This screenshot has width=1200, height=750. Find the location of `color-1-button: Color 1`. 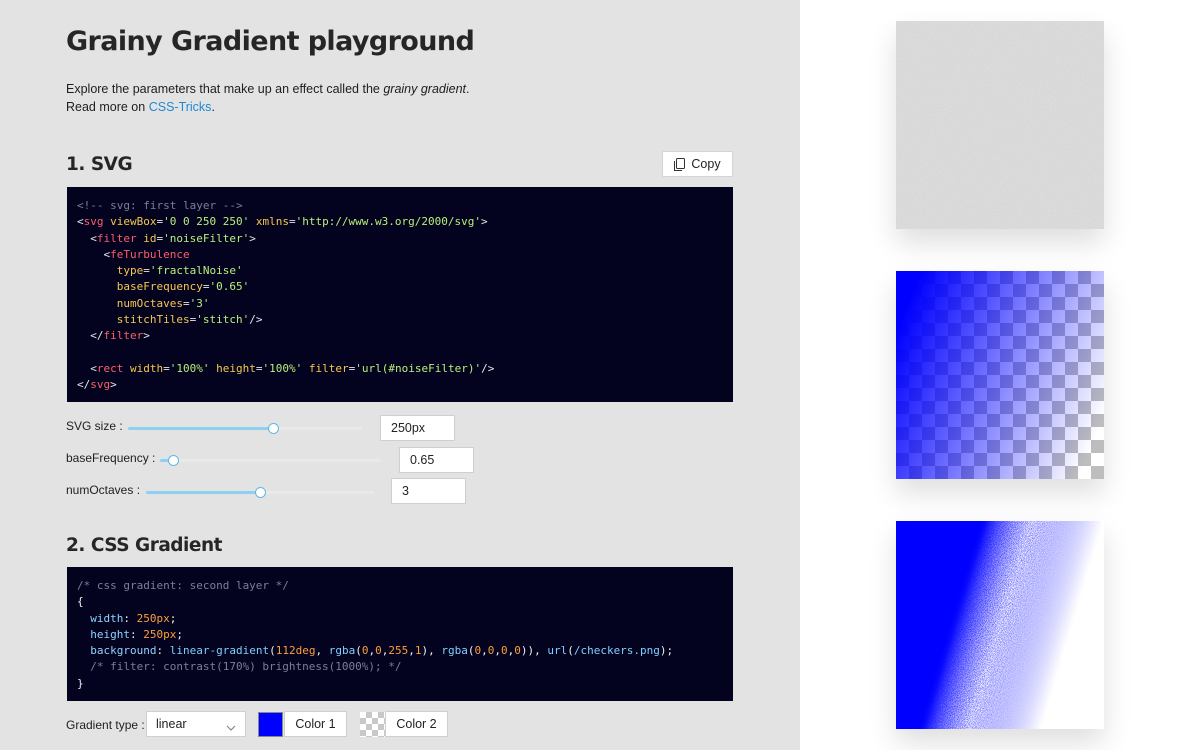

color-1-button: Color 1 is located at coordinates (315, 724).